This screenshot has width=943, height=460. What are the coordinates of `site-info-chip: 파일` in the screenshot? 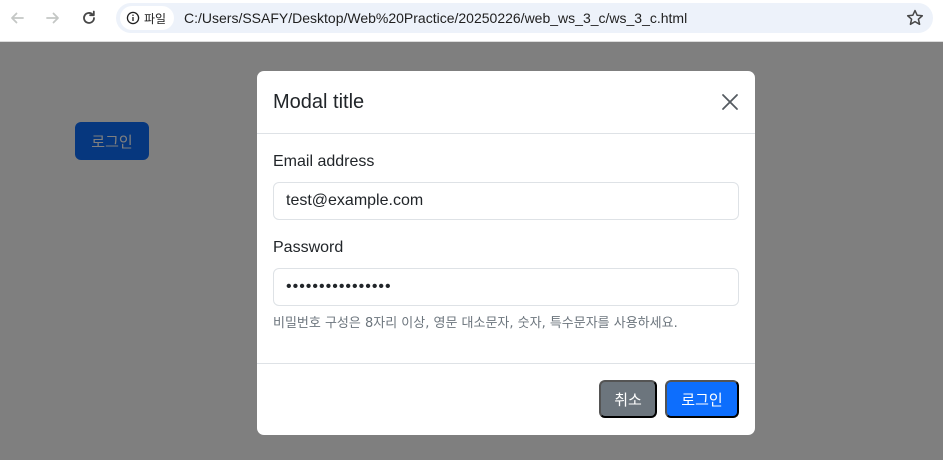 It's located at (147, 18).